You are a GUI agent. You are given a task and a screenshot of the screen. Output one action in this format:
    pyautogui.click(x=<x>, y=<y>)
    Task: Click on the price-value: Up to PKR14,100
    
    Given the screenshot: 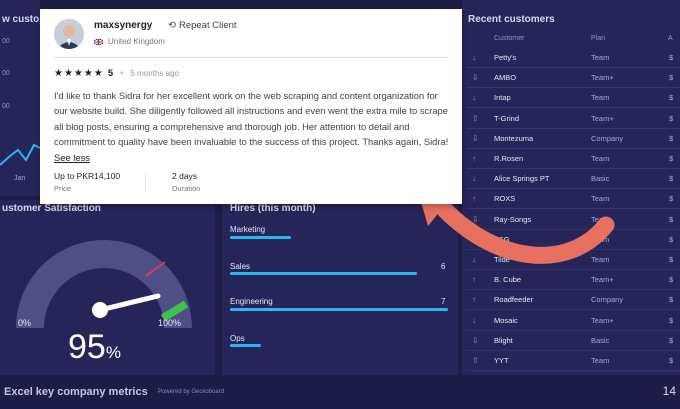 What is the action you would take?
    pyautogui.click(x=87, y=176)
    